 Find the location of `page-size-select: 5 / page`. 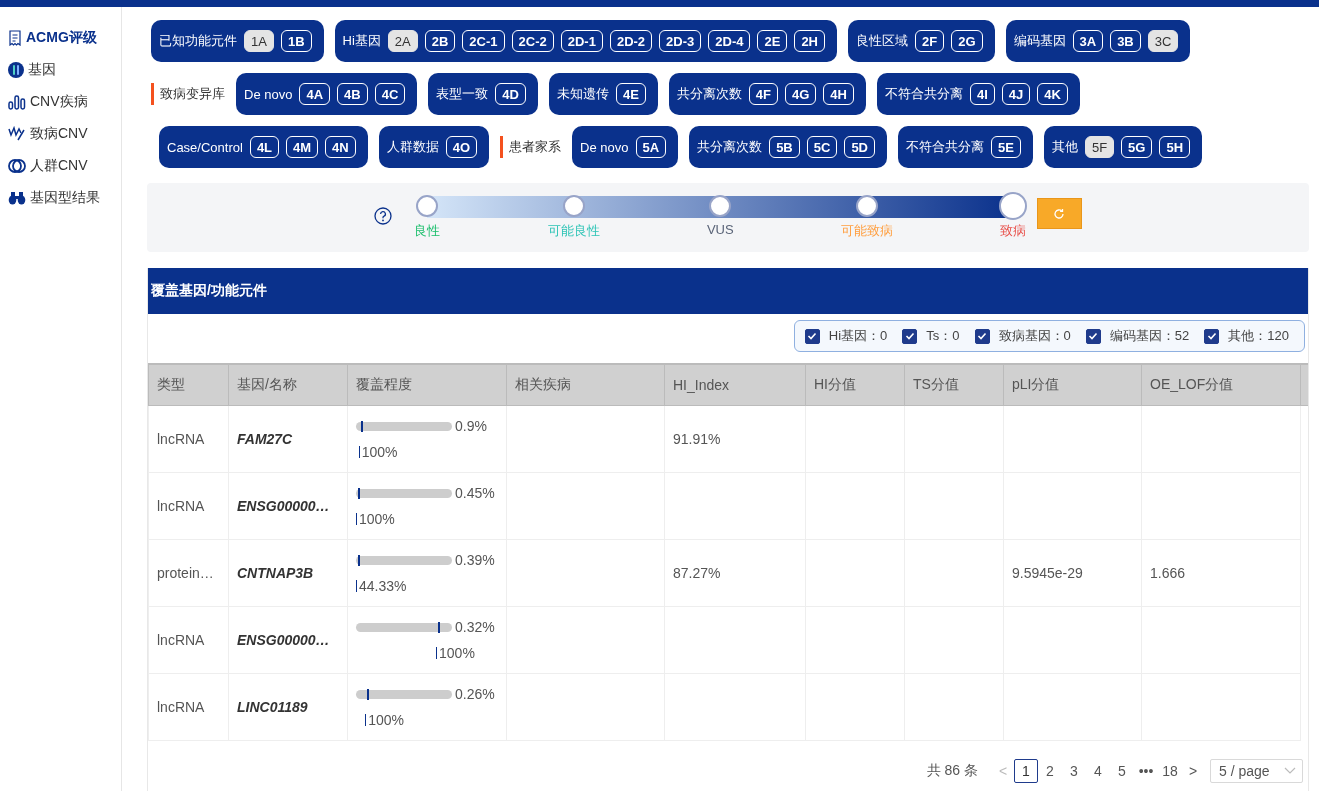

page-size-select: 5 / page is located at coordinates (1256, 771).